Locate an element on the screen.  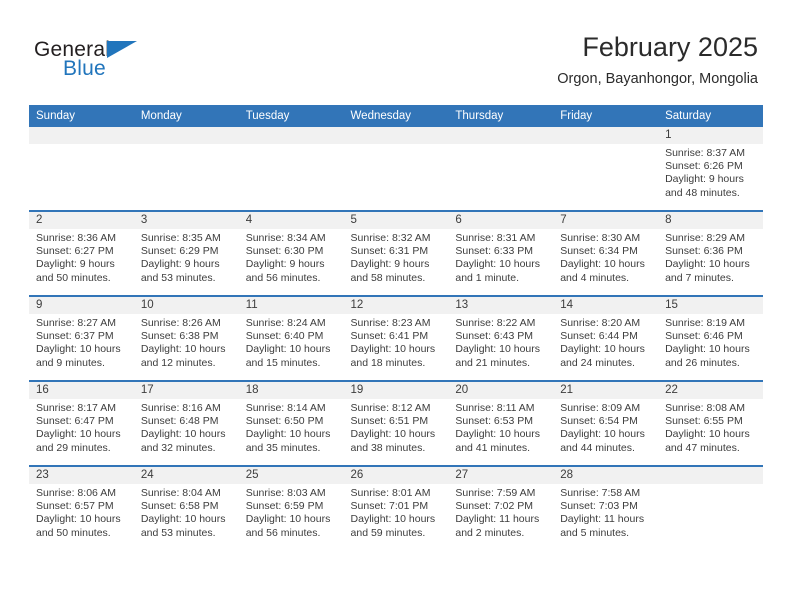
daylight-text-line2: and 48 minutes. is located at coordinates (702, 192).